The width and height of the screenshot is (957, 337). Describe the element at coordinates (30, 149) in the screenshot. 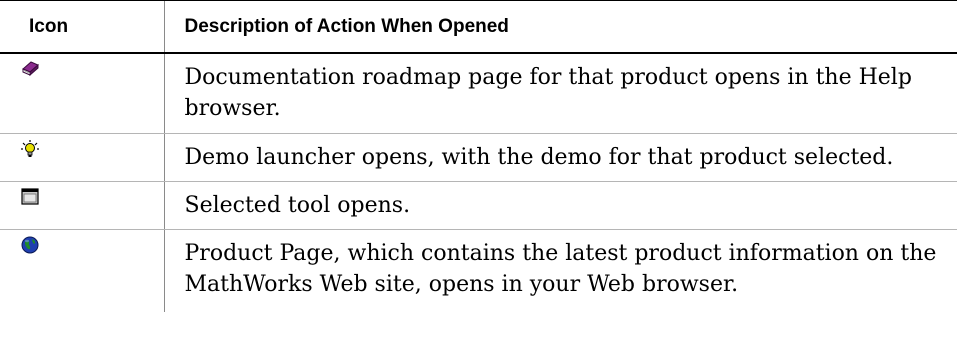

I see `lightbulb-icon` at that location.